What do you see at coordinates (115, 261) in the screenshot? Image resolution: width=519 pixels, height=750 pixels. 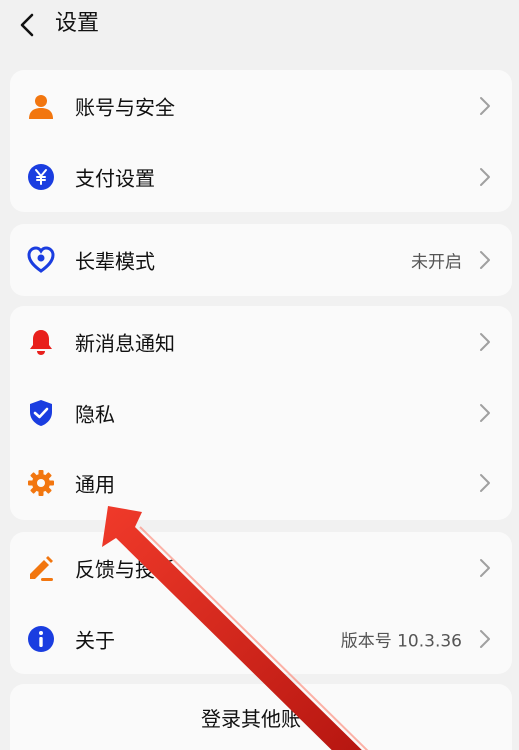 I see `settings-item-label: 长辈模式` at bounding box center [115, 261].